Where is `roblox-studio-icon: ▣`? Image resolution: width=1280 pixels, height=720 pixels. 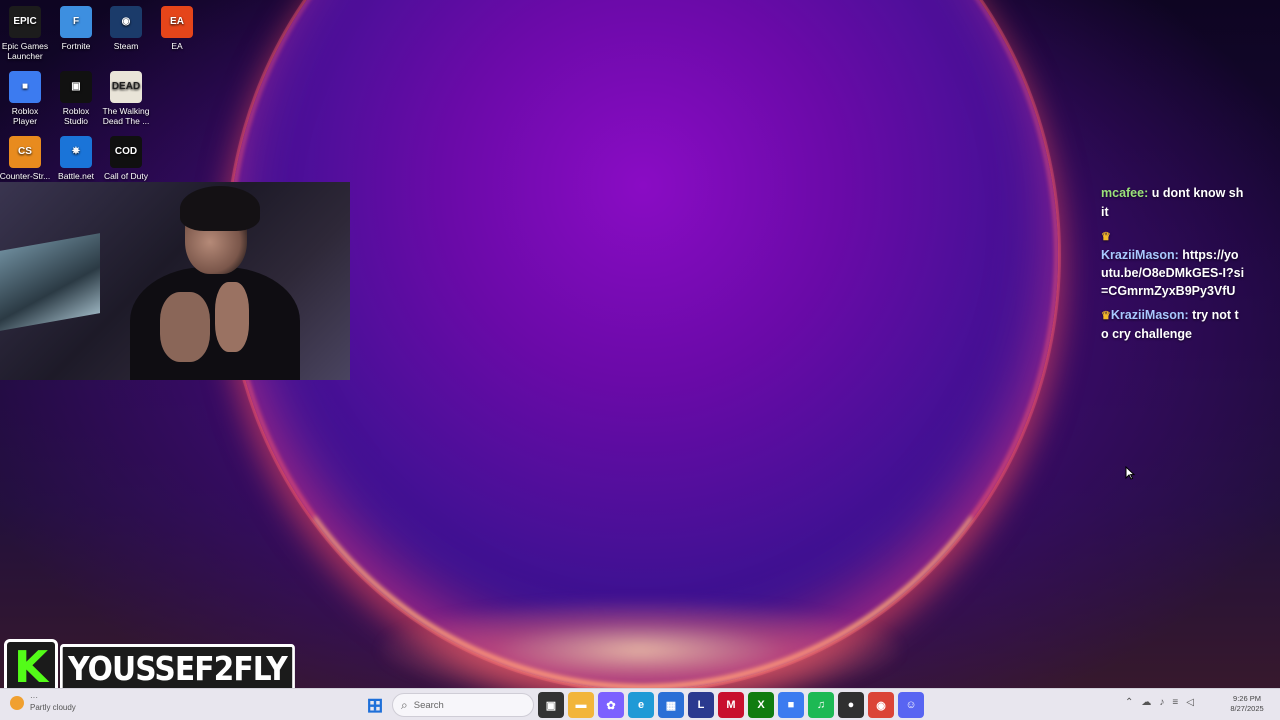
roblox-studio-icon: ▣ is located at coordinates (76, 87).